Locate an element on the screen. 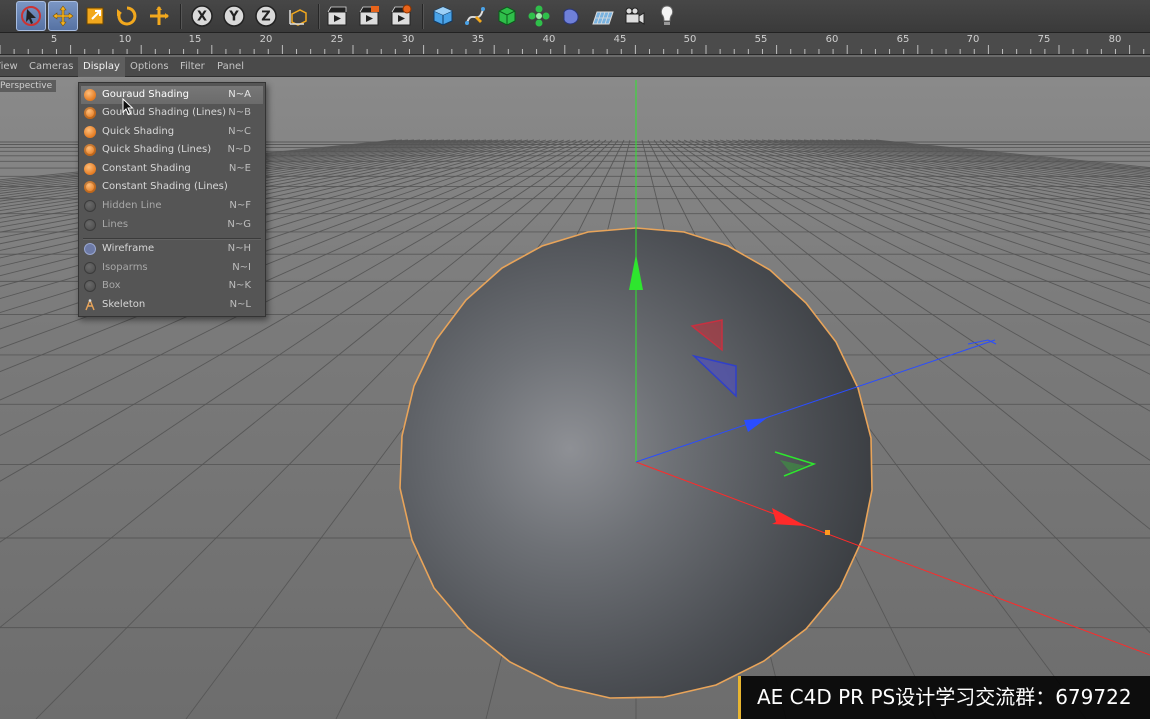 The height and width of the screenshot is (719, 1150). menu-item-label: Quick Shading is located at coordinates (138, 131).